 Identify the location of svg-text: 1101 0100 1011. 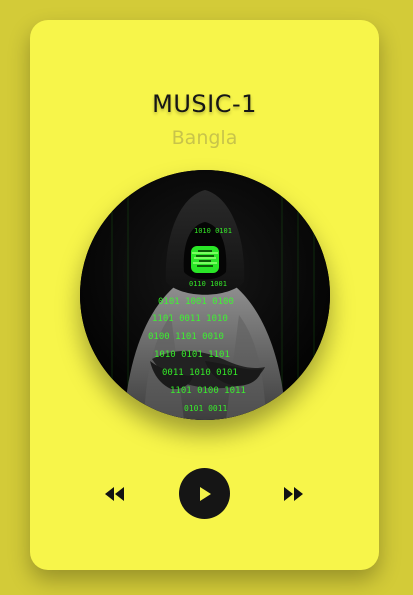
(208, 391).